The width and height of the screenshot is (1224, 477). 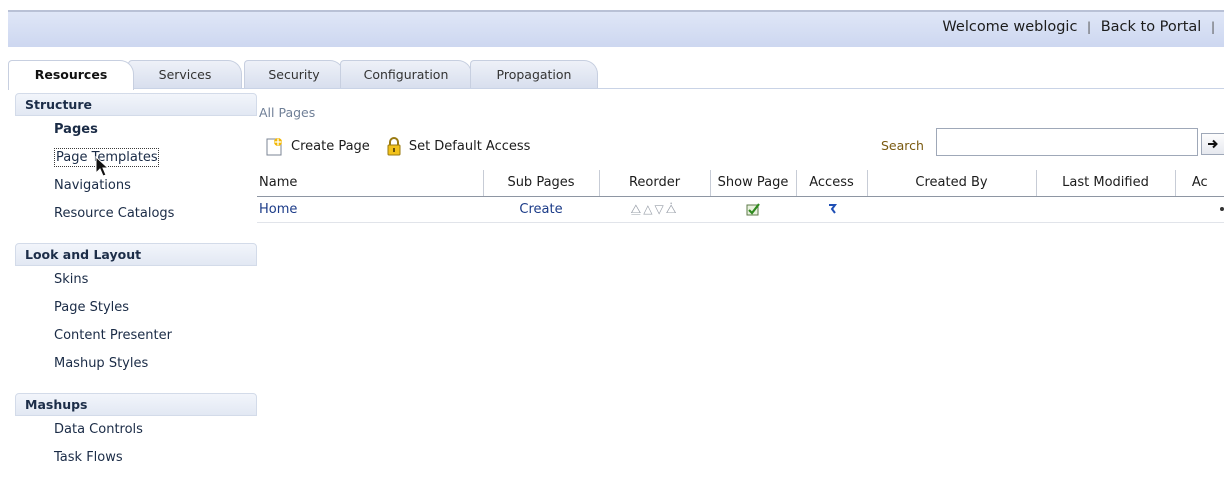 What do you see at coordinates (1199, 209) in the screenshot?
I see `cell-actions` at bounding box center [1199, 209].